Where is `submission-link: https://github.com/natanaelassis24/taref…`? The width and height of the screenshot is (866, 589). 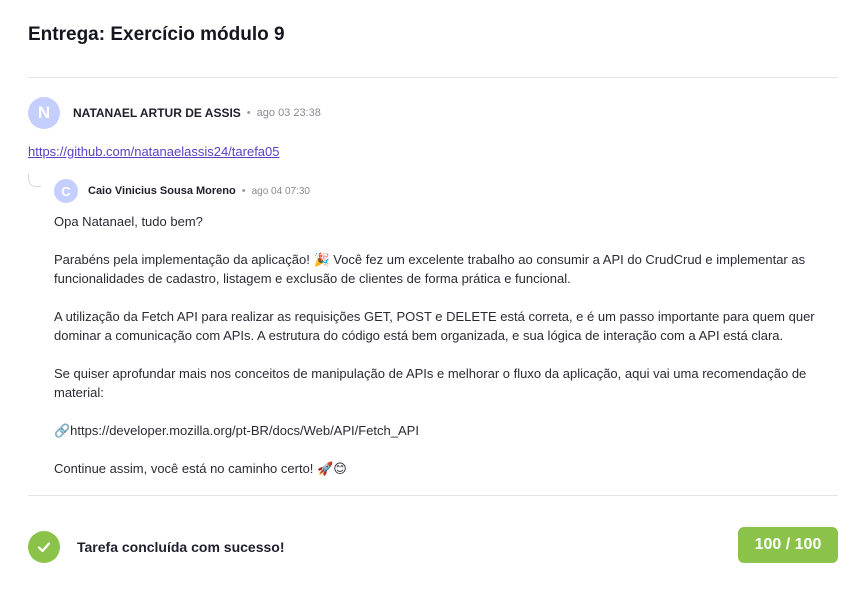 submission-link: https://github.com/natanaelassis24/taref… is located at coordinates (154, 151).